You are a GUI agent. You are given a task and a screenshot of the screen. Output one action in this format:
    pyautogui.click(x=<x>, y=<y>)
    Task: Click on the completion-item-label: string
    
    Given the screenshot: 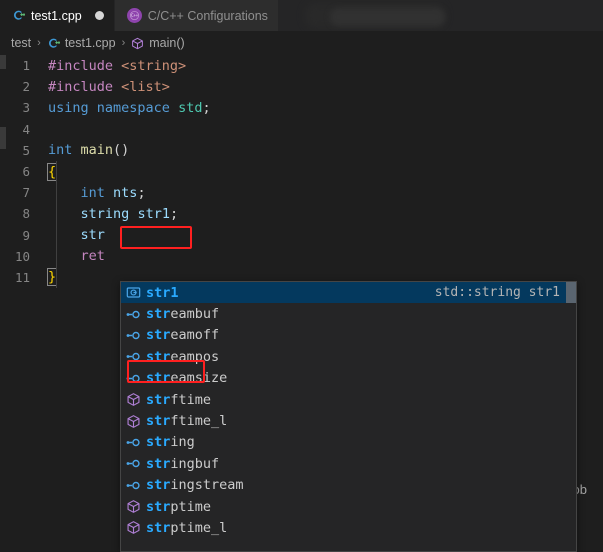 What is the action you would take?
    pyautogui.click(x=170, y=442)
    